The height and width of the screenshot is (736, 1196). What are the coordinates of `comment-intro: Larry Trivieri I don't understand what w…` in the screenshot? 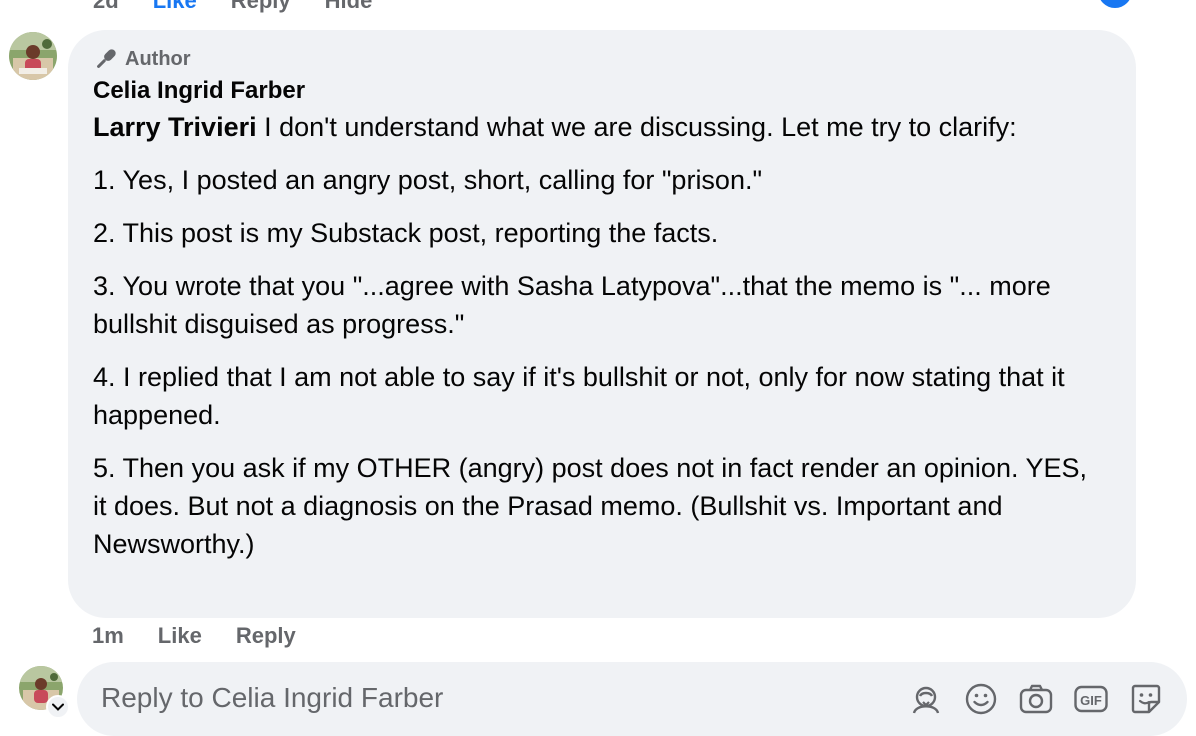 It's located at (599, 127).